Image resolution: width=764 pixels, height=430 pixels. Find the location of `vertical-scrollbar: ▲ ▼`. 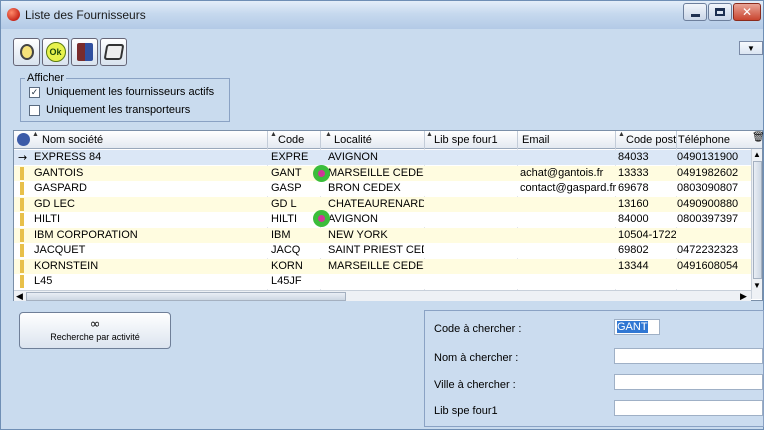

vertical-scrollbar: ▲ ▼ is located at coordinates (756, 224).